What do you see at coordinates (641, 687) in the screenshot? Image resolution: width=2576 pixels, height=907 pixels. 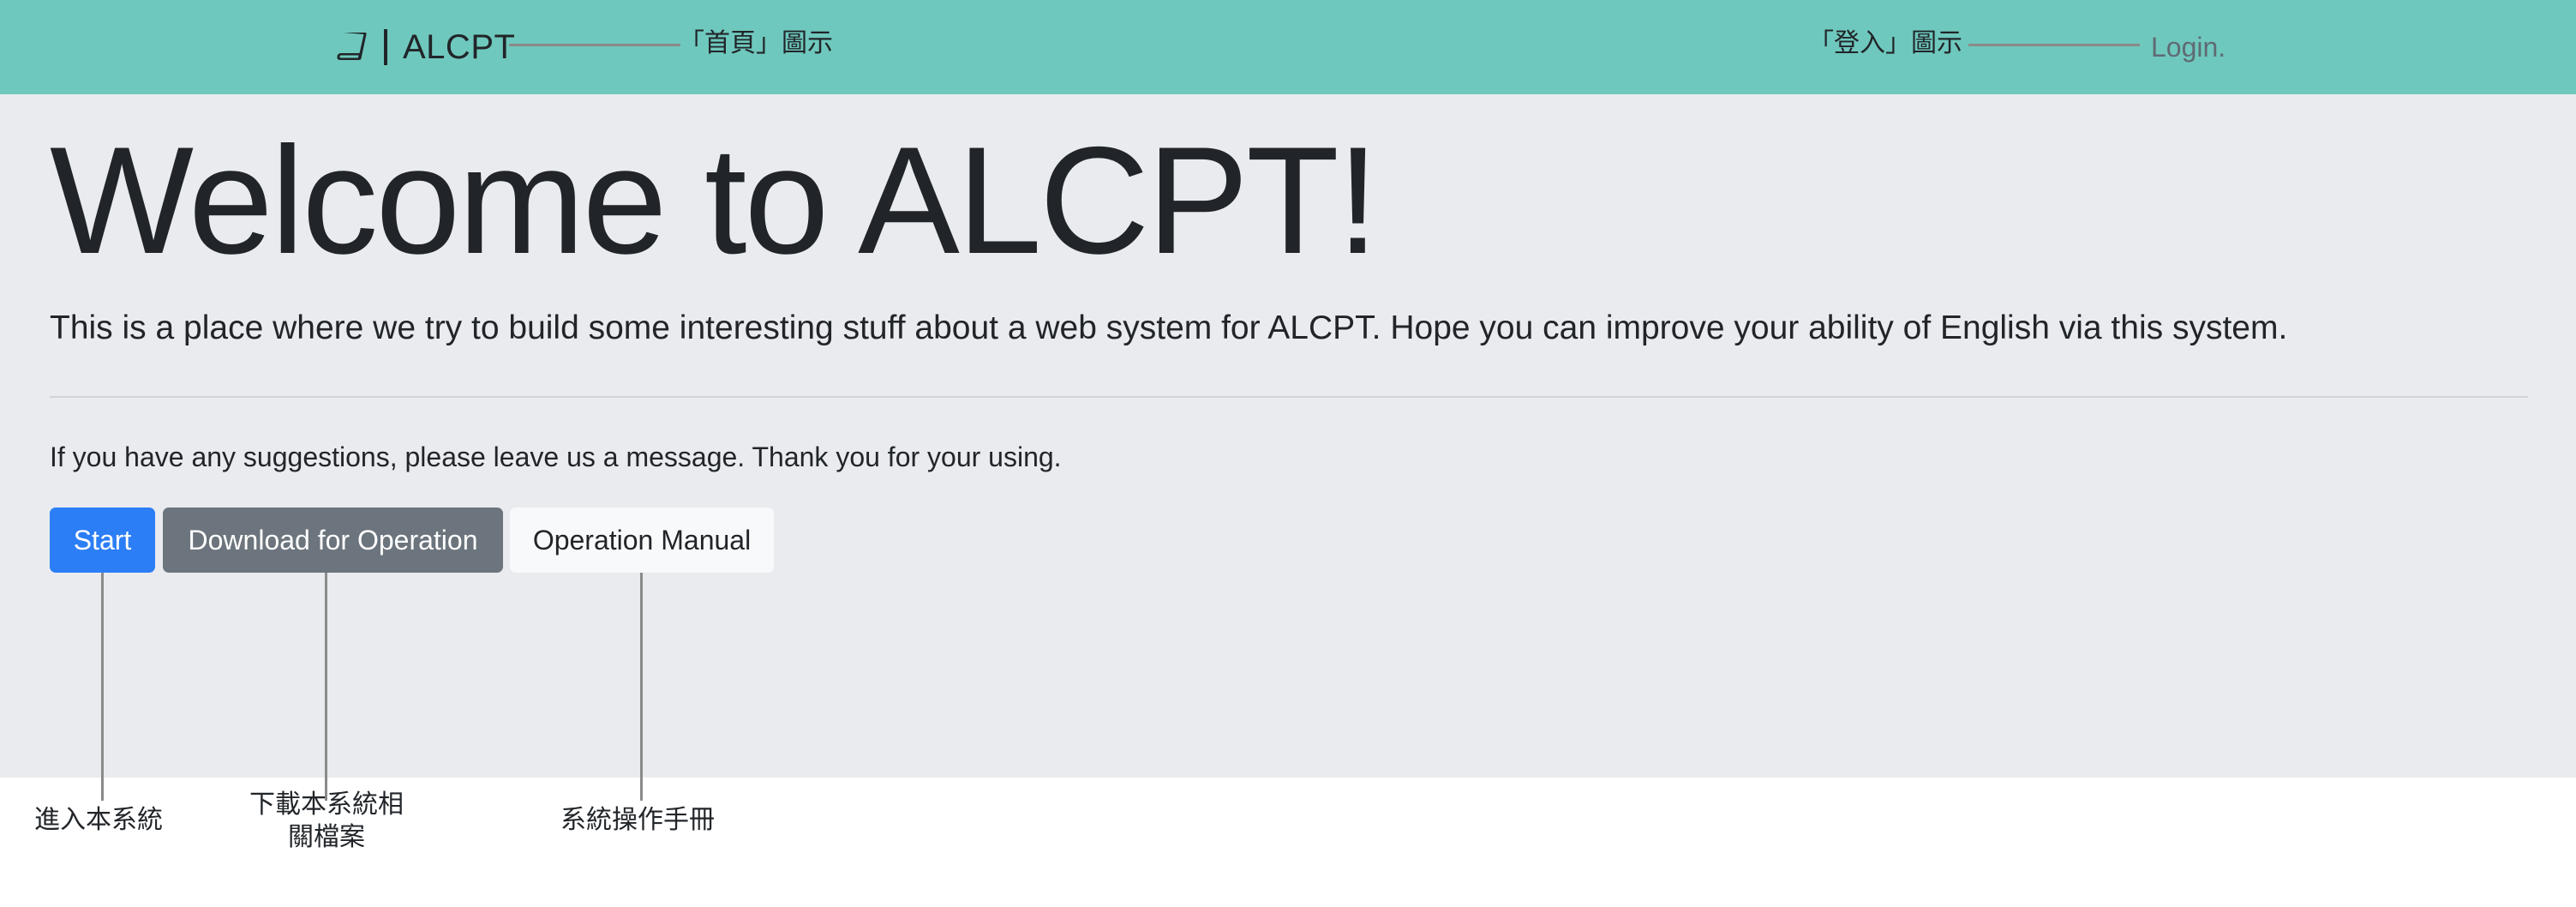 I see `manual-annotation-line` at bounding box center [641, 687].